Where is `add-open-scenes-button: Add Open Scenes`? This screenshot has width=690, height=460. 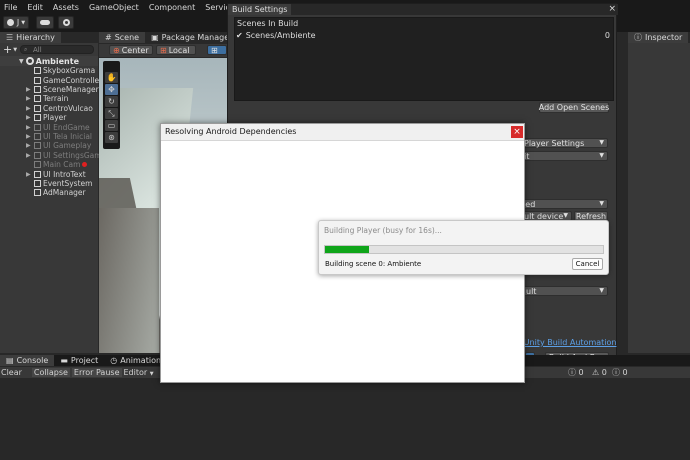 add-open-scenes-button: Add Open Scenes is located at coordinates (574, 107).